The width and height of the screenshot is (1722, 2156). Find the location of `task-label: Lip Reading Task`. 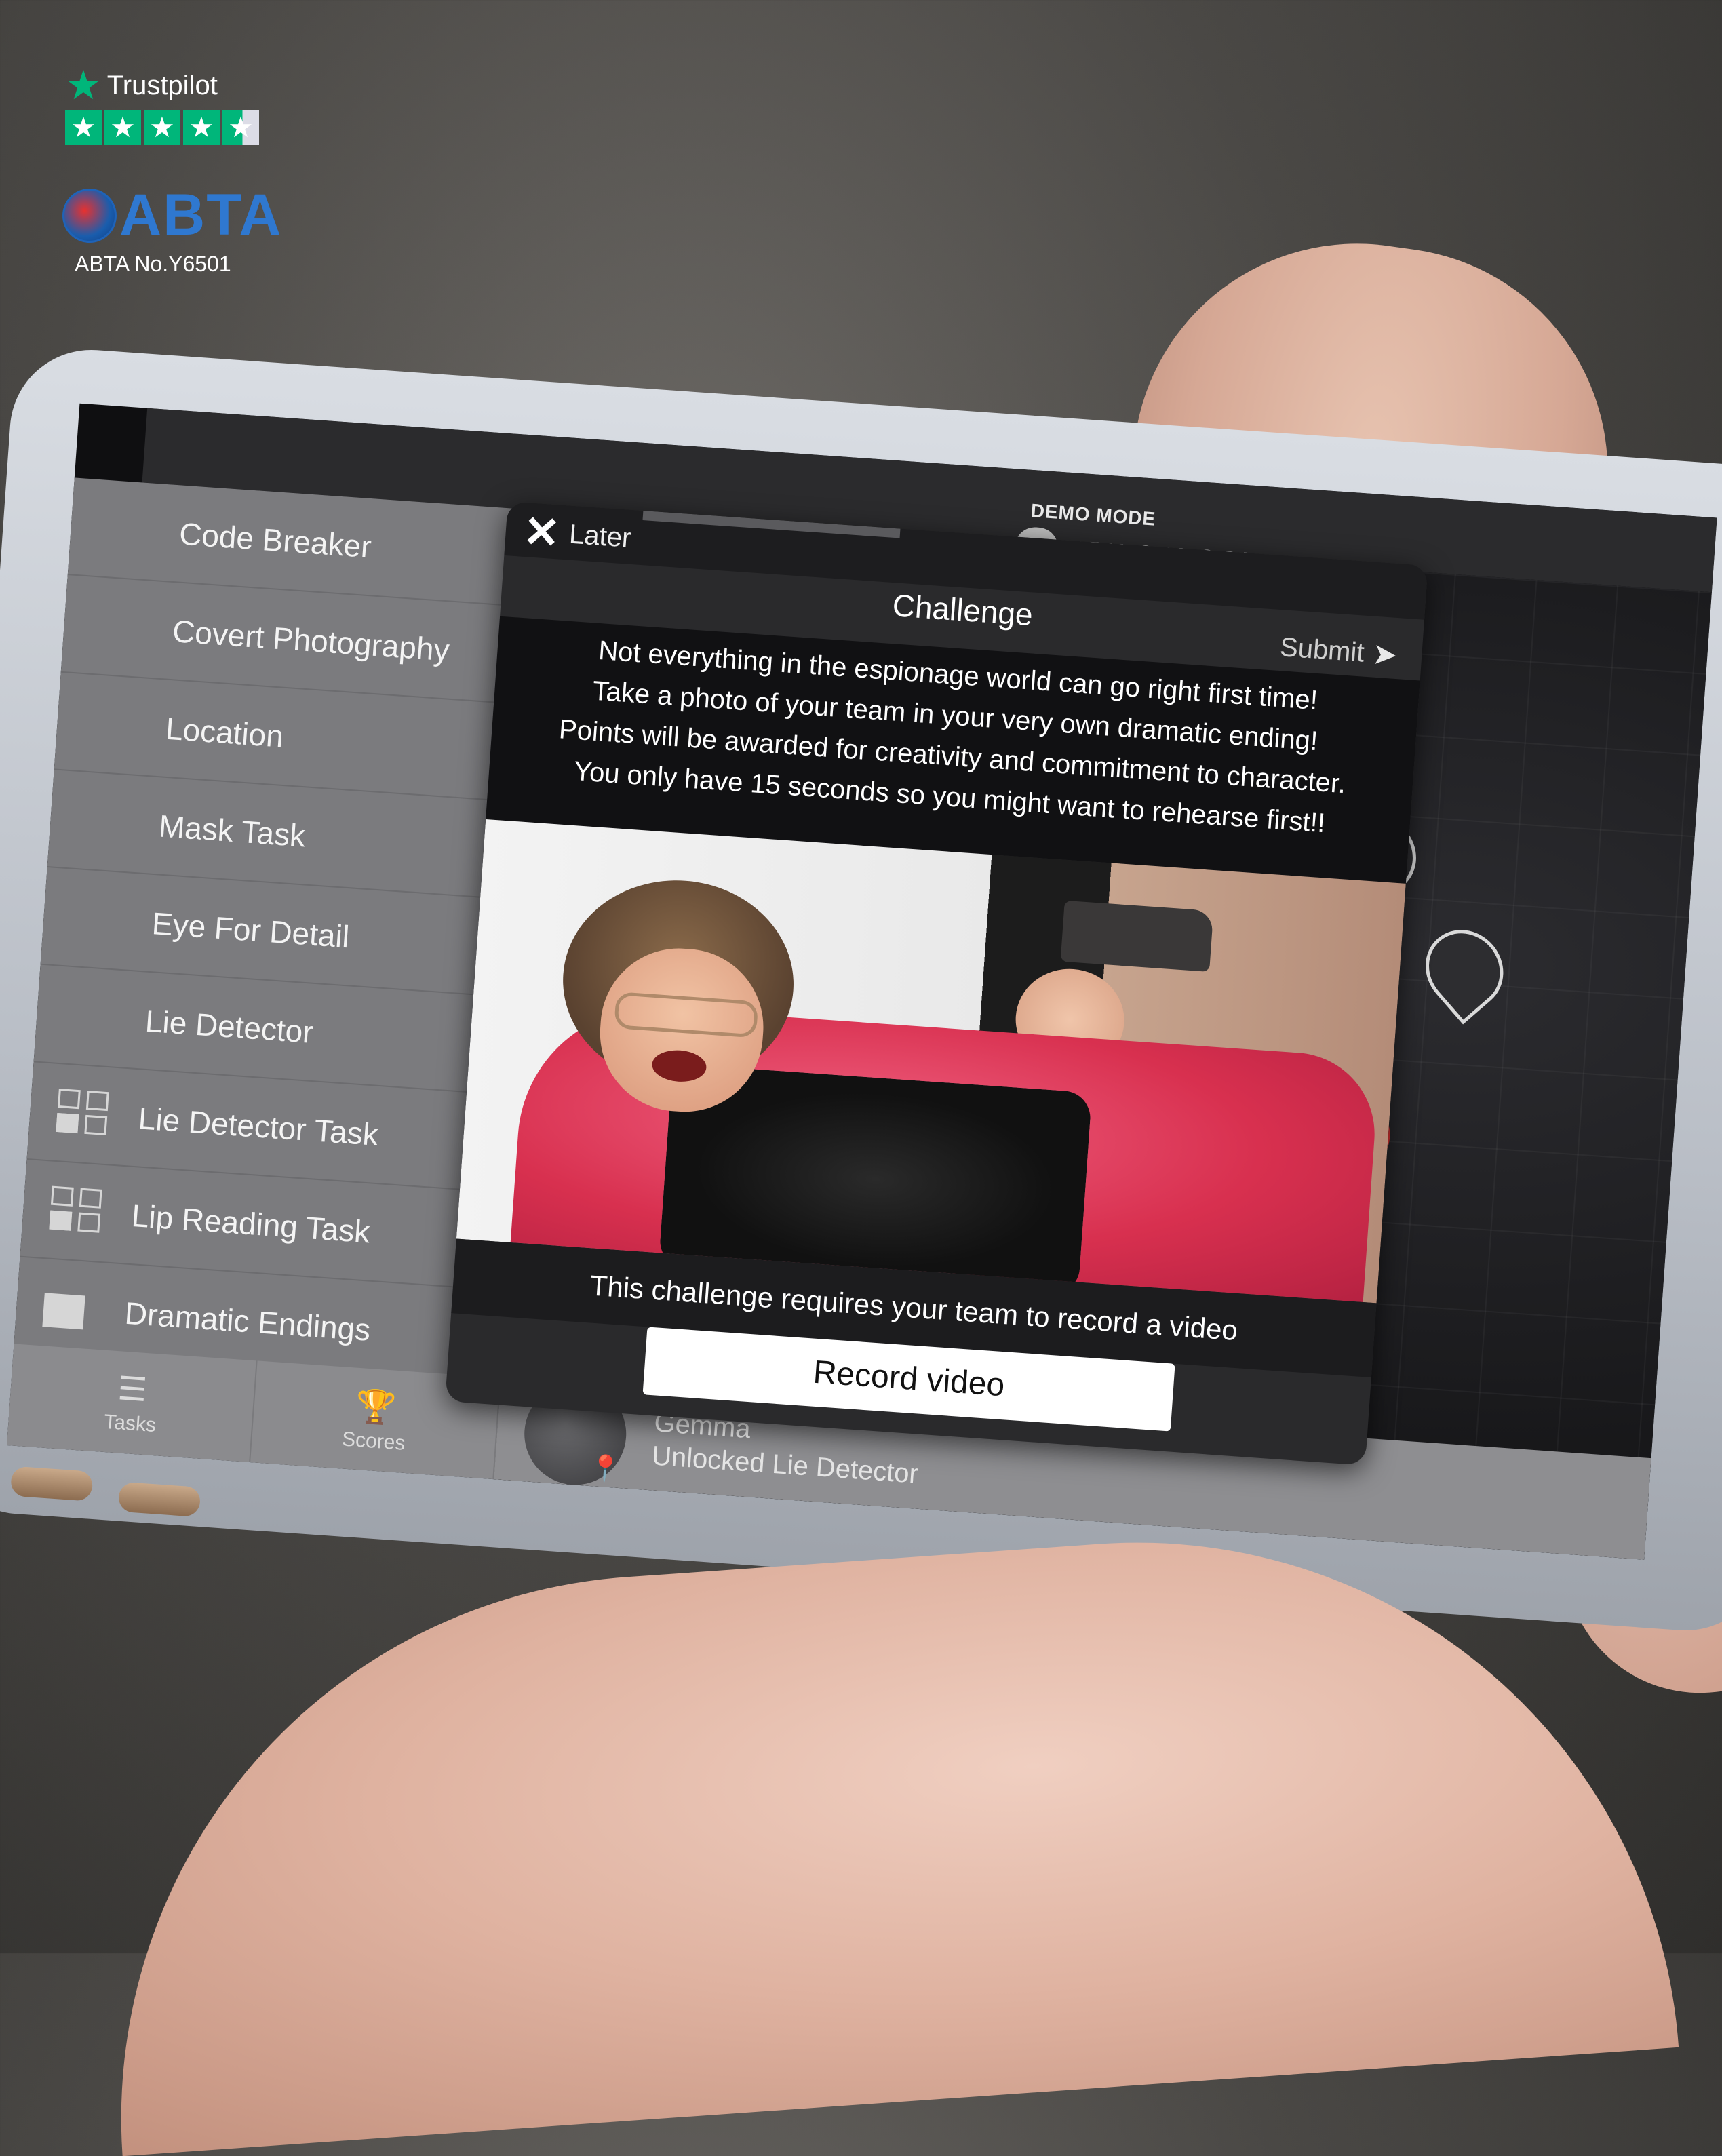

task-label: Lip Reading Task is located at coordinates (251, 1224).